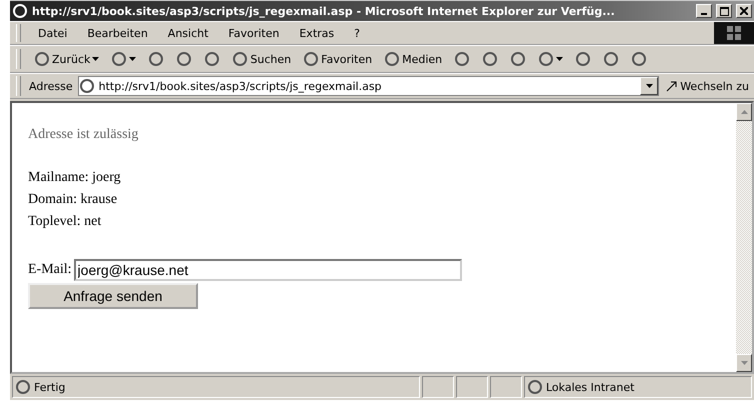 This screenshot has width=754, height=401. Describe the element at coordinates (672, 86) in the screenshot. I see `arrow-icon` at that location.